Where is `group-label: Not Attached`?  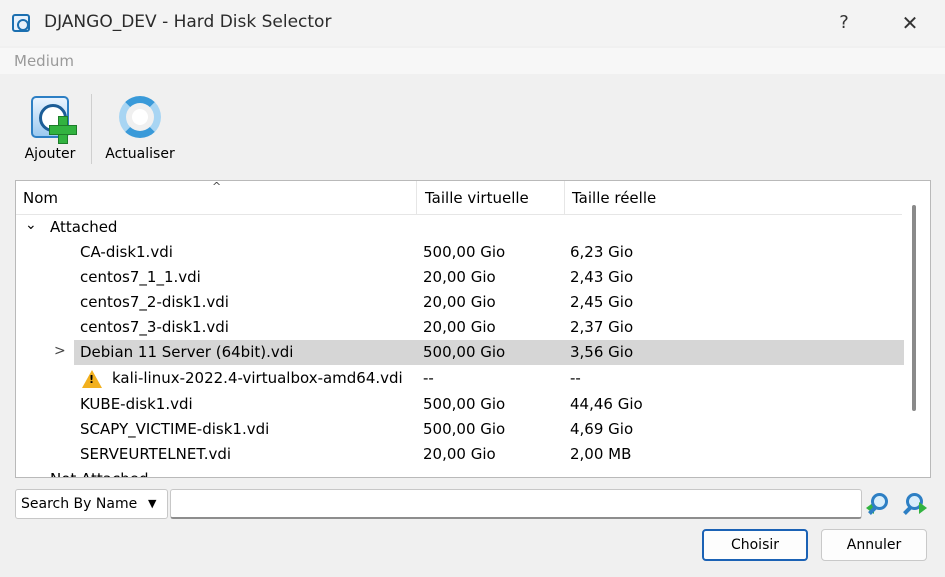
group-label: Not Attached is located at coordinates (99, 473).